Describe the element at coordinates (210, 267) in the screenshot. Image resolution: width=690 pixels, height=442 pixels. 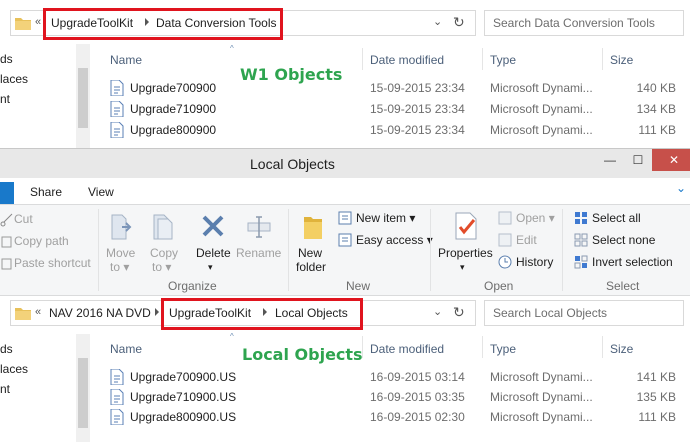
I see `delete-label-2: ▾` at that location.